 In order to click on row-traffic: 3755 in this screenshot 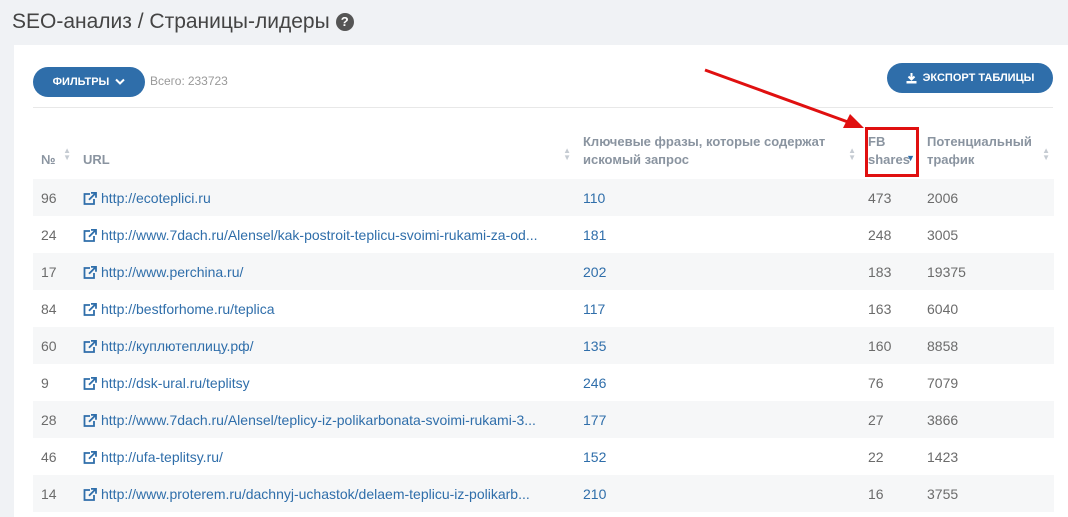, I will do `click(986, 493)`.